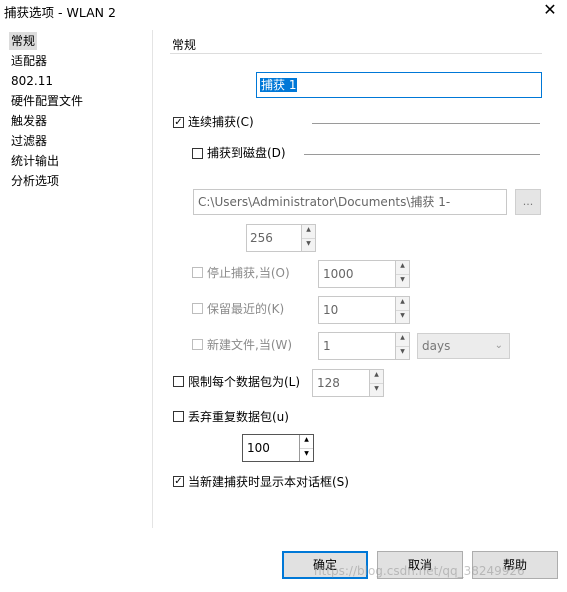  What do you see at coordinates (184, 45) in the screenshot?
I see `section-title: 常规` at bounding box center [184, 45].